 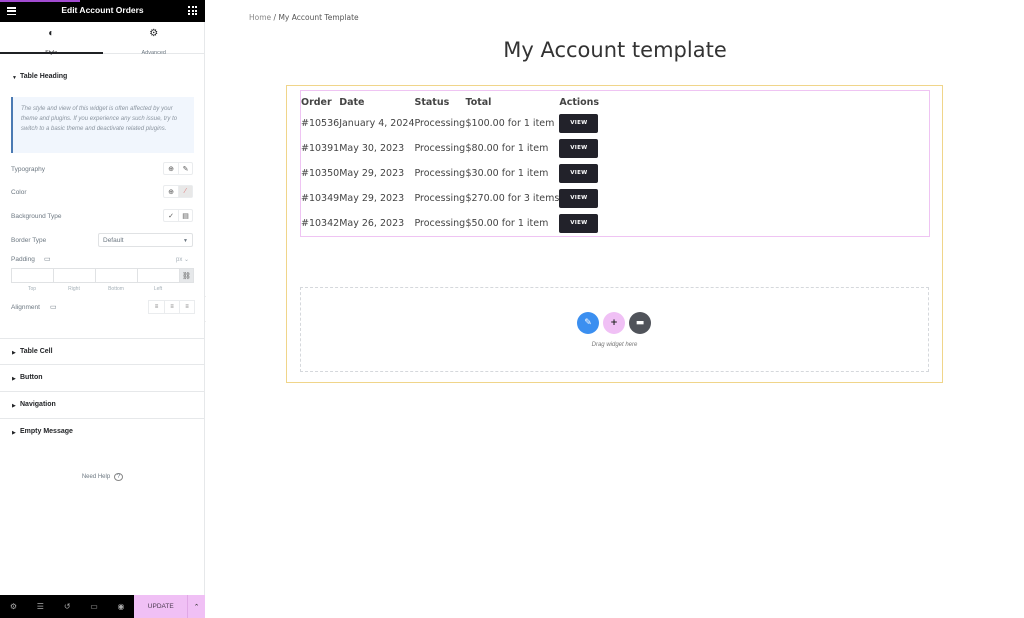 What do you see at coordinates (588, 323) in the screenshot?
I see `ai-magic-wand-icon: ✎` at bounding box center [588, 323].